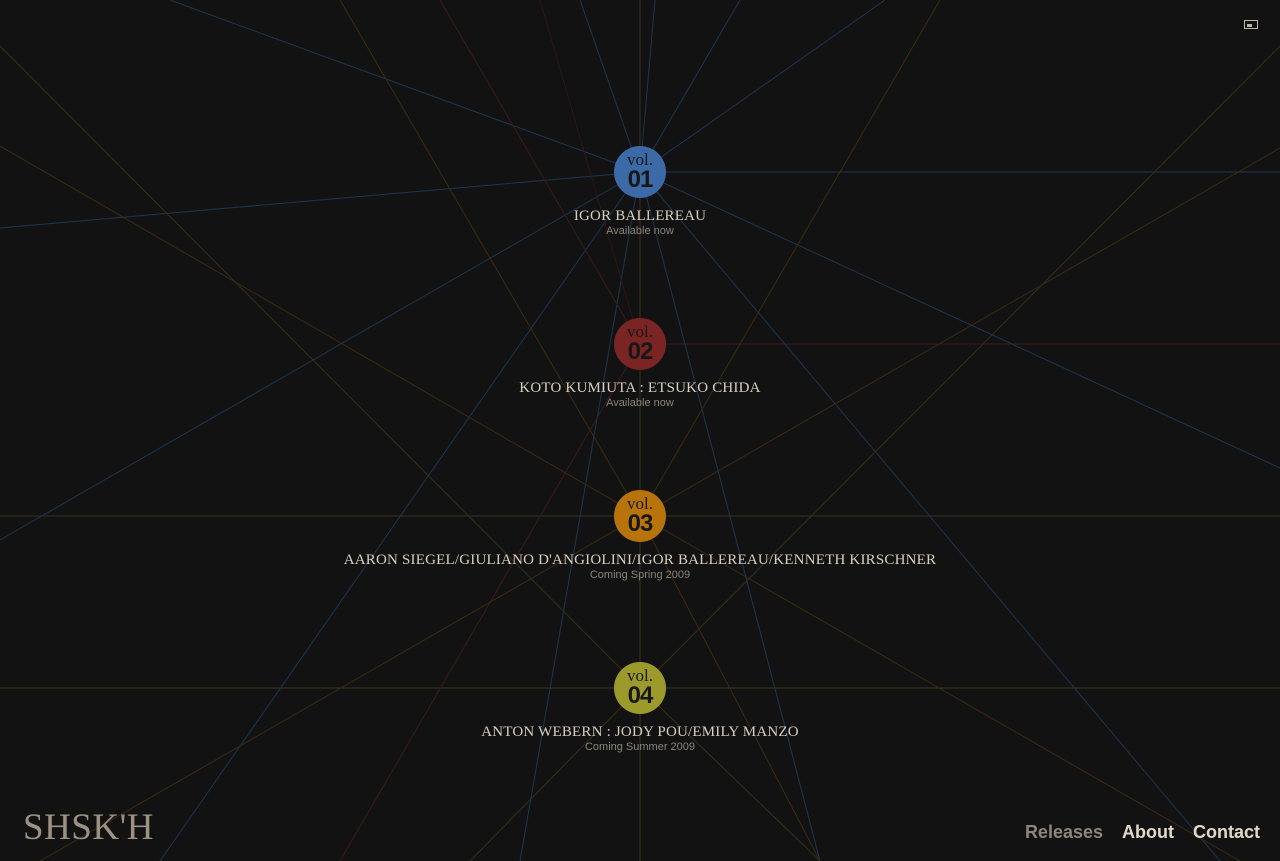 This screenshot has height=861, width=1280. I want to click on vol-number: 02, so click(640, 351).